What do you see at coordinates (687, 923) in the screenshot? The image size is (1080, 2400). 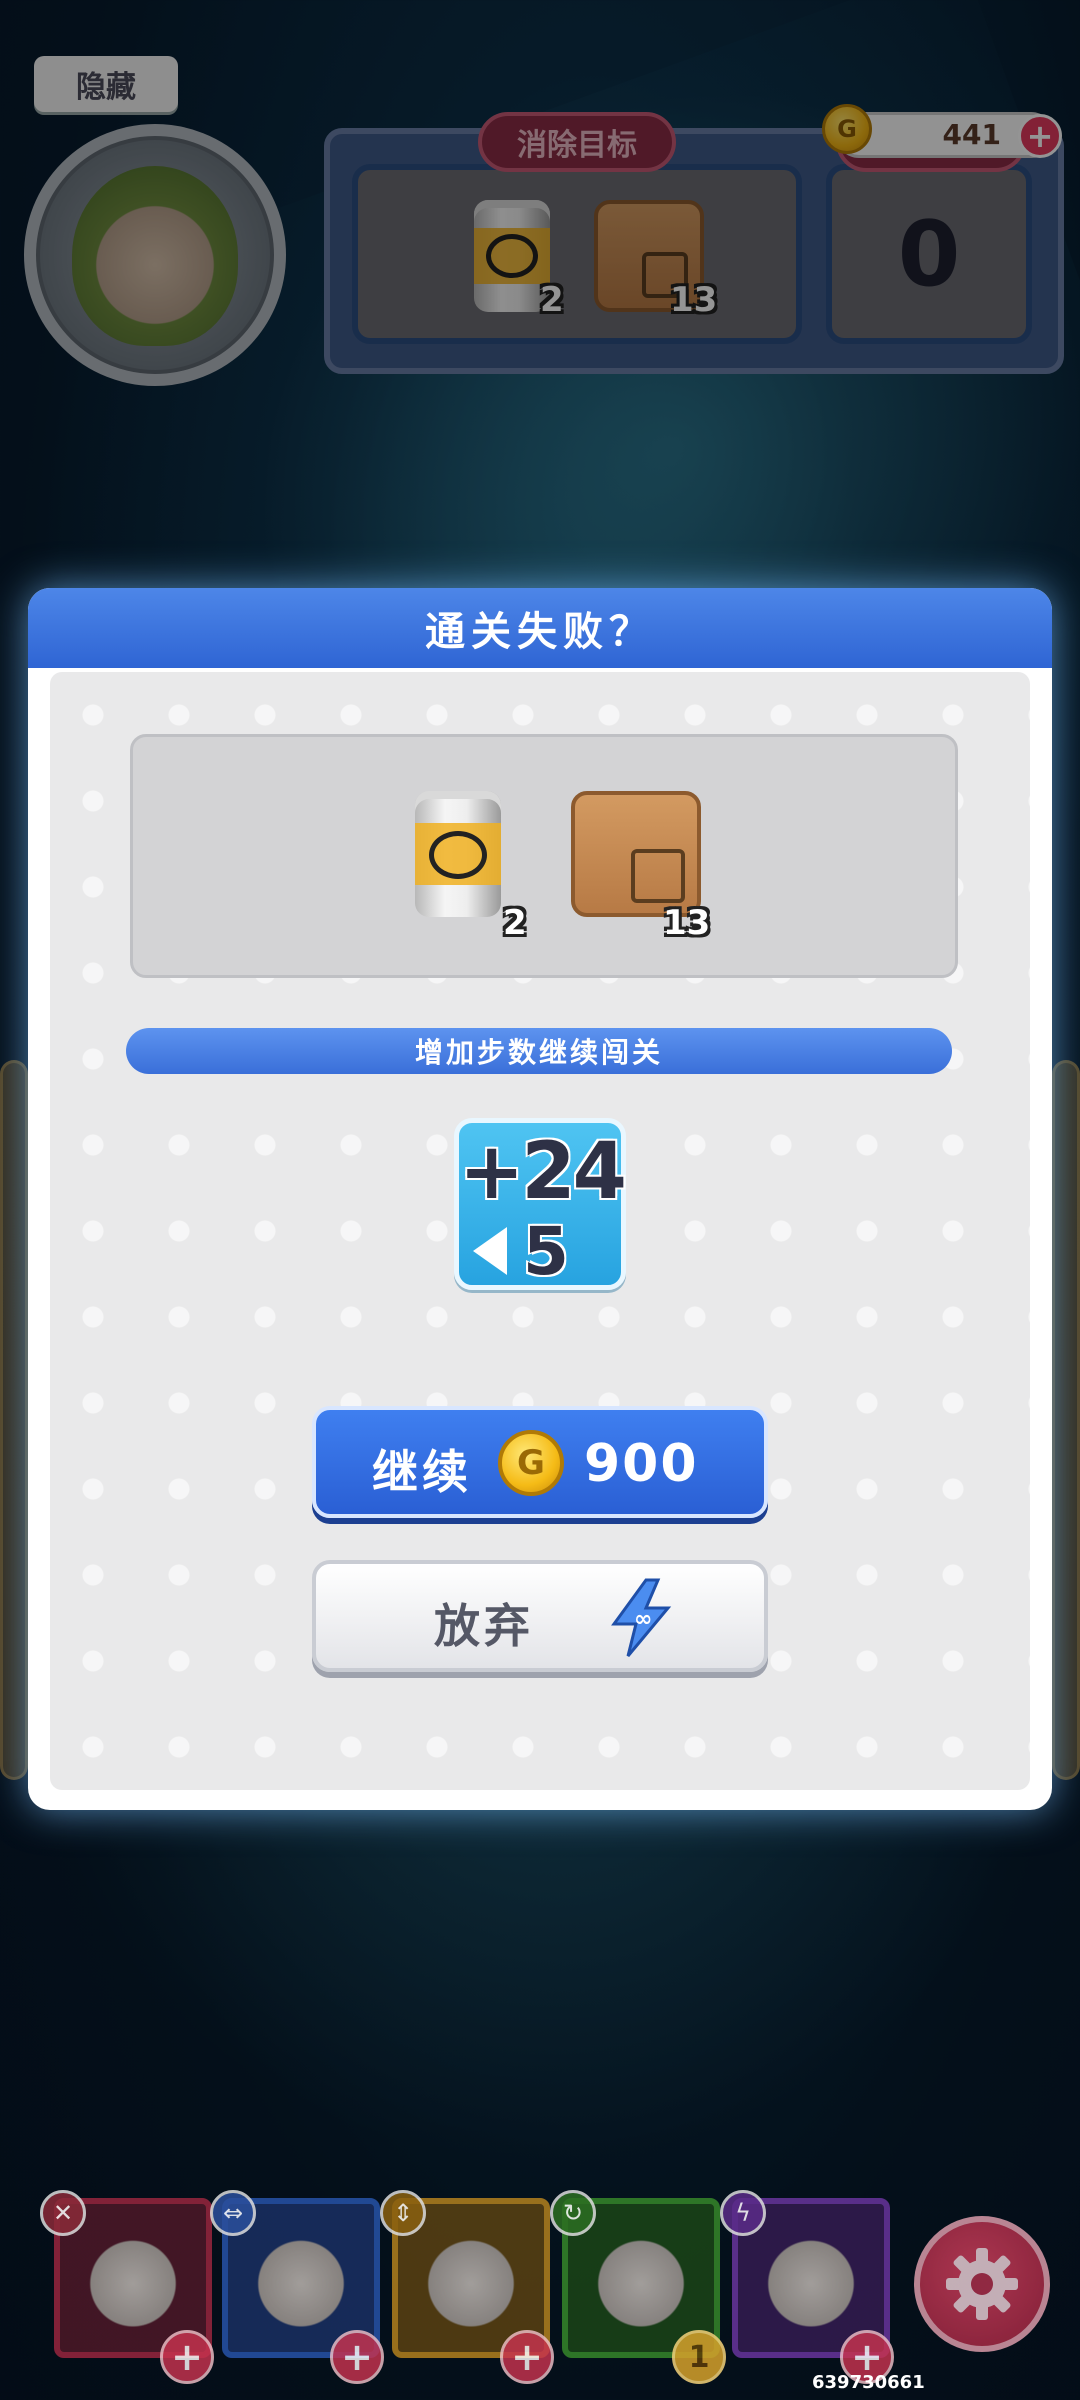 I see `target-crate-count: 13` at bounding box center [687, 923].